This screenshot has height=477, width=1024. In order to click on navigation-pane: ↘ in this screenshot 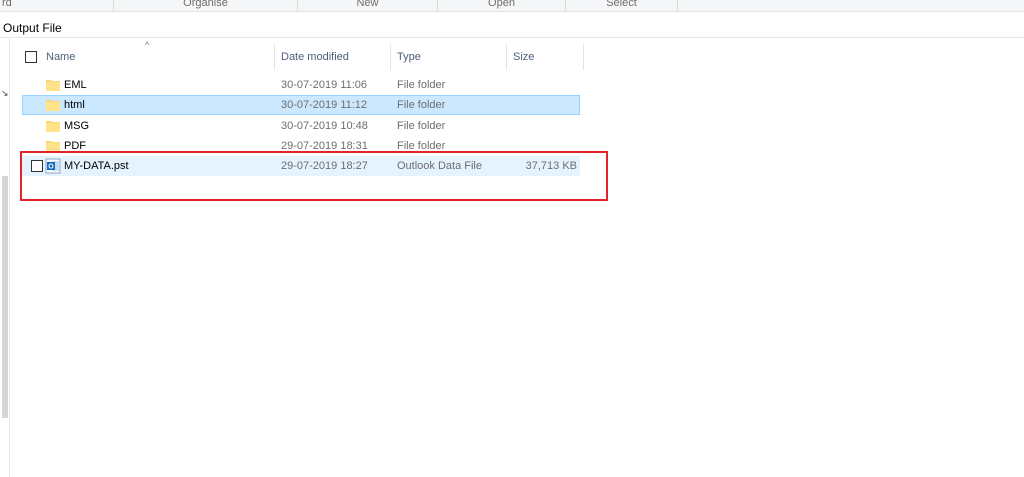, I will do `click(5, 257)`.